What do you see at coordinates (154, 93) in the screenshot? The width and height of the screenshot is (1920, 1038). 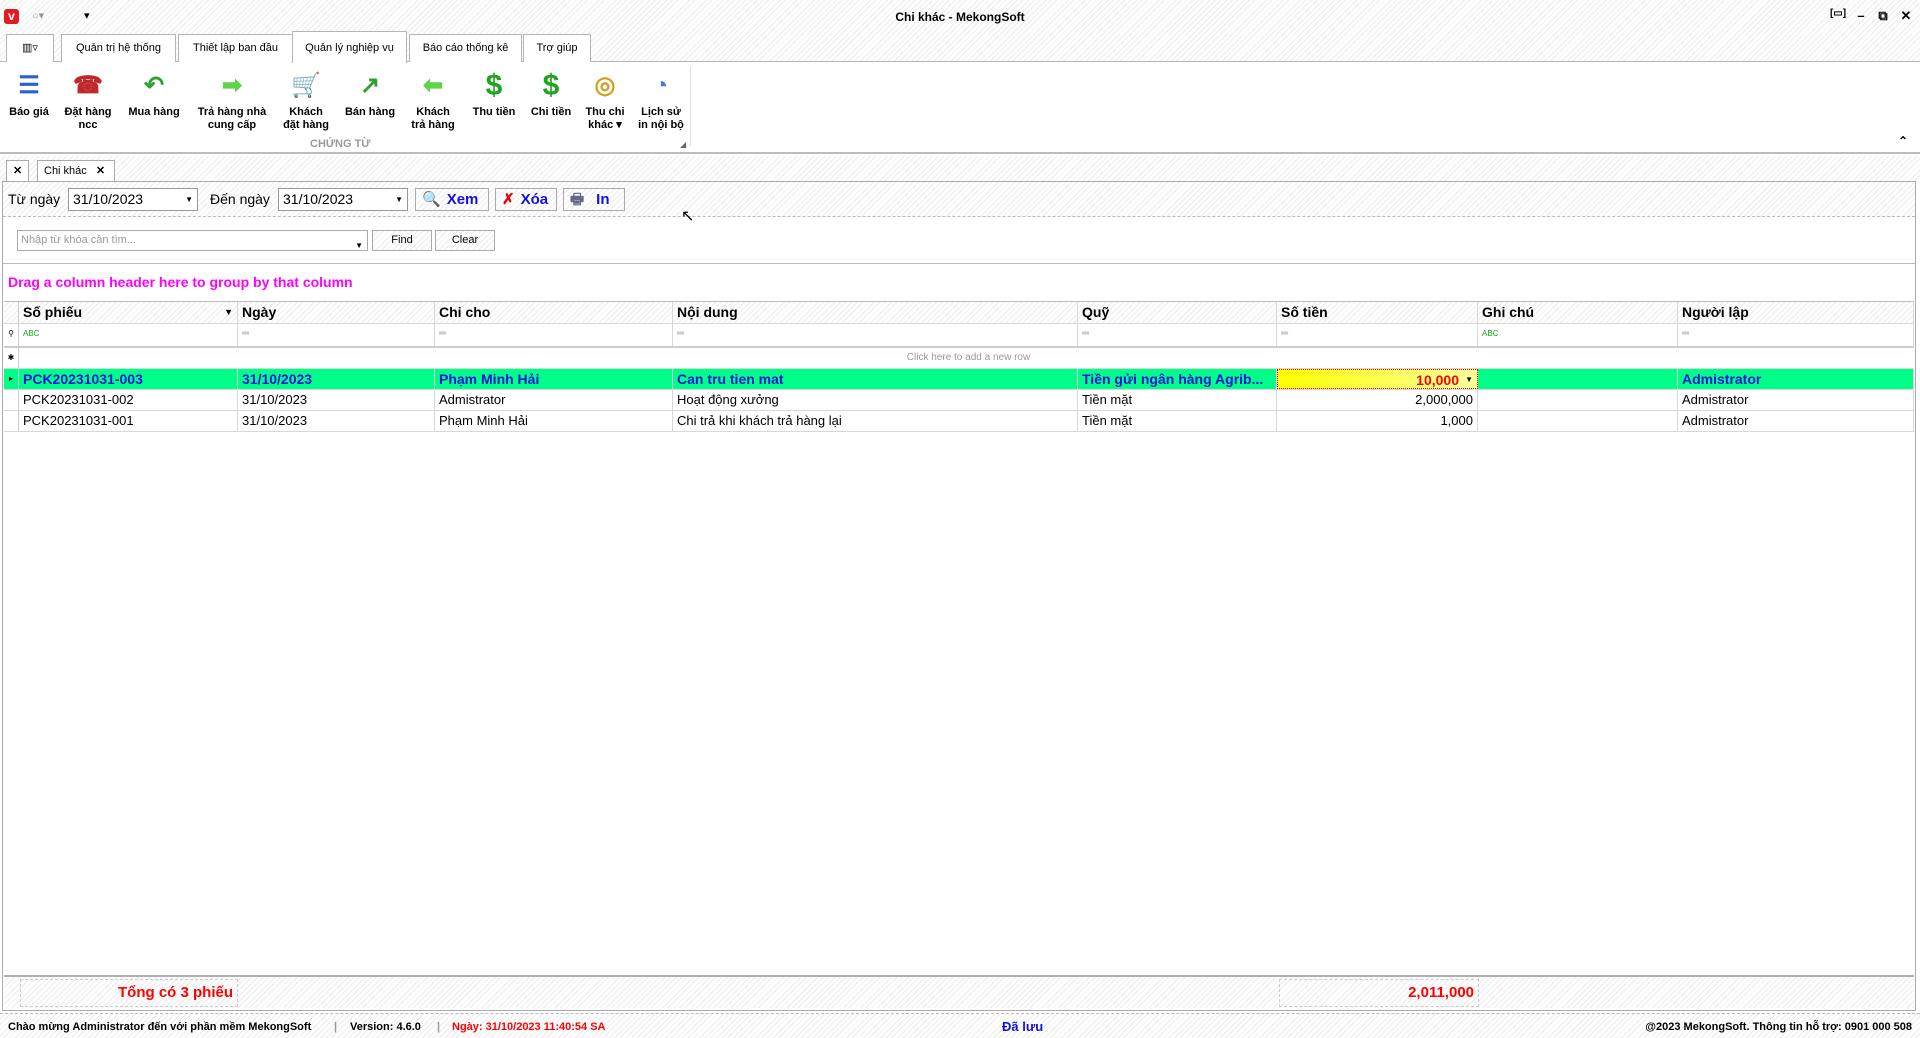 I see `ribbon-button-2: ↶ Mua hàng` at bounding box center [154, 93].